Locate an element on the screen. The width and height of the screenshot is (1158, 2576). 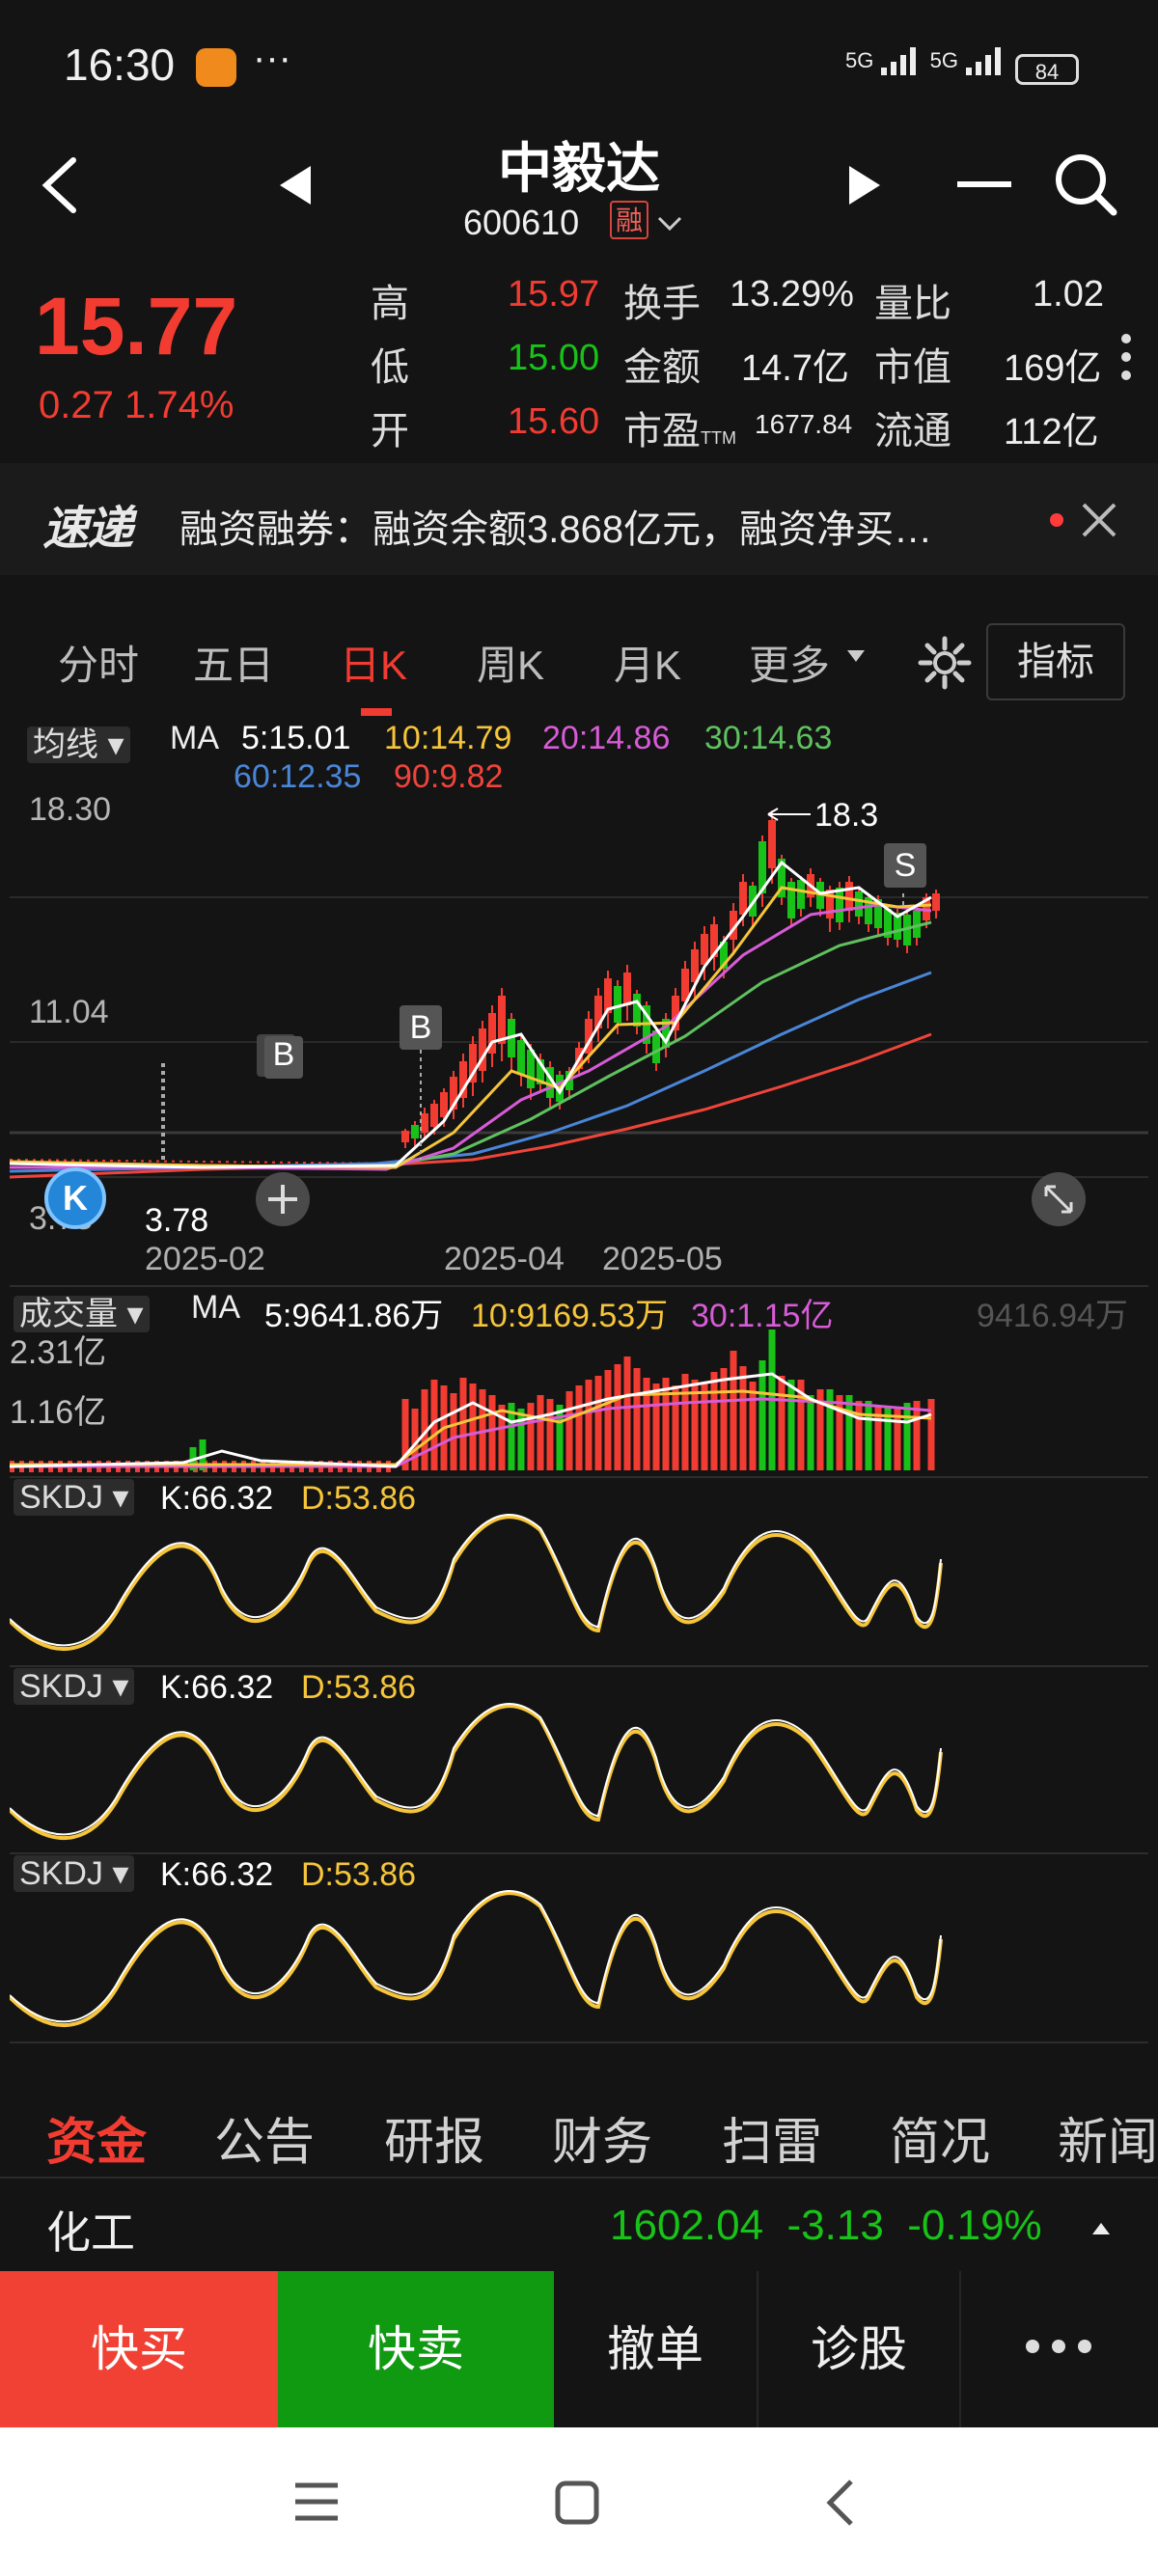
turnover-label: 换手 is located at coordinates (662, 304).